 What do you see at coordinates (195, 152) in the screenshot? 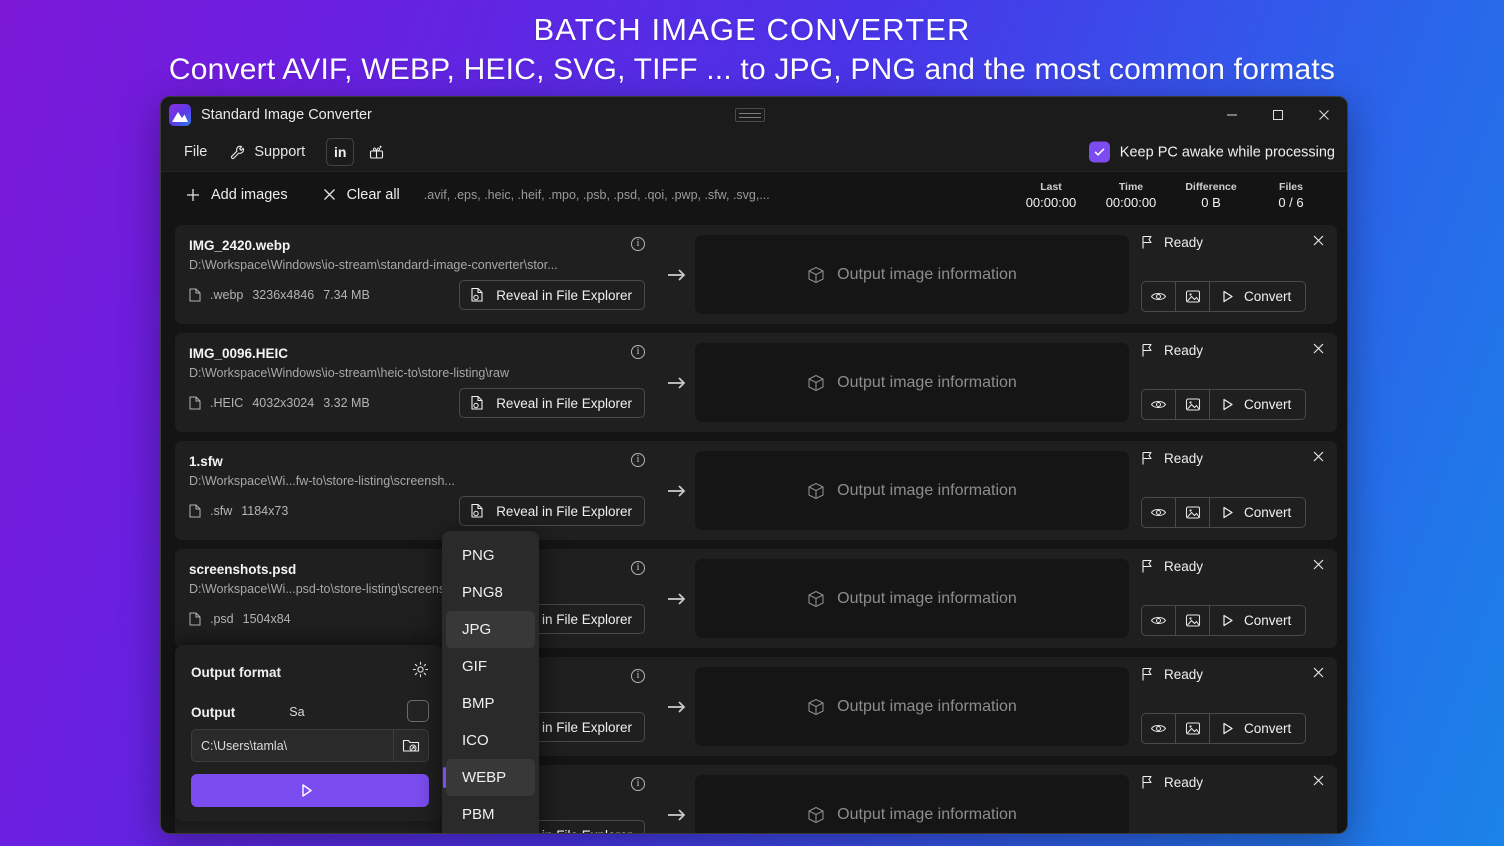
I see `menu-item-file: File` at bounding box center [195, 152].